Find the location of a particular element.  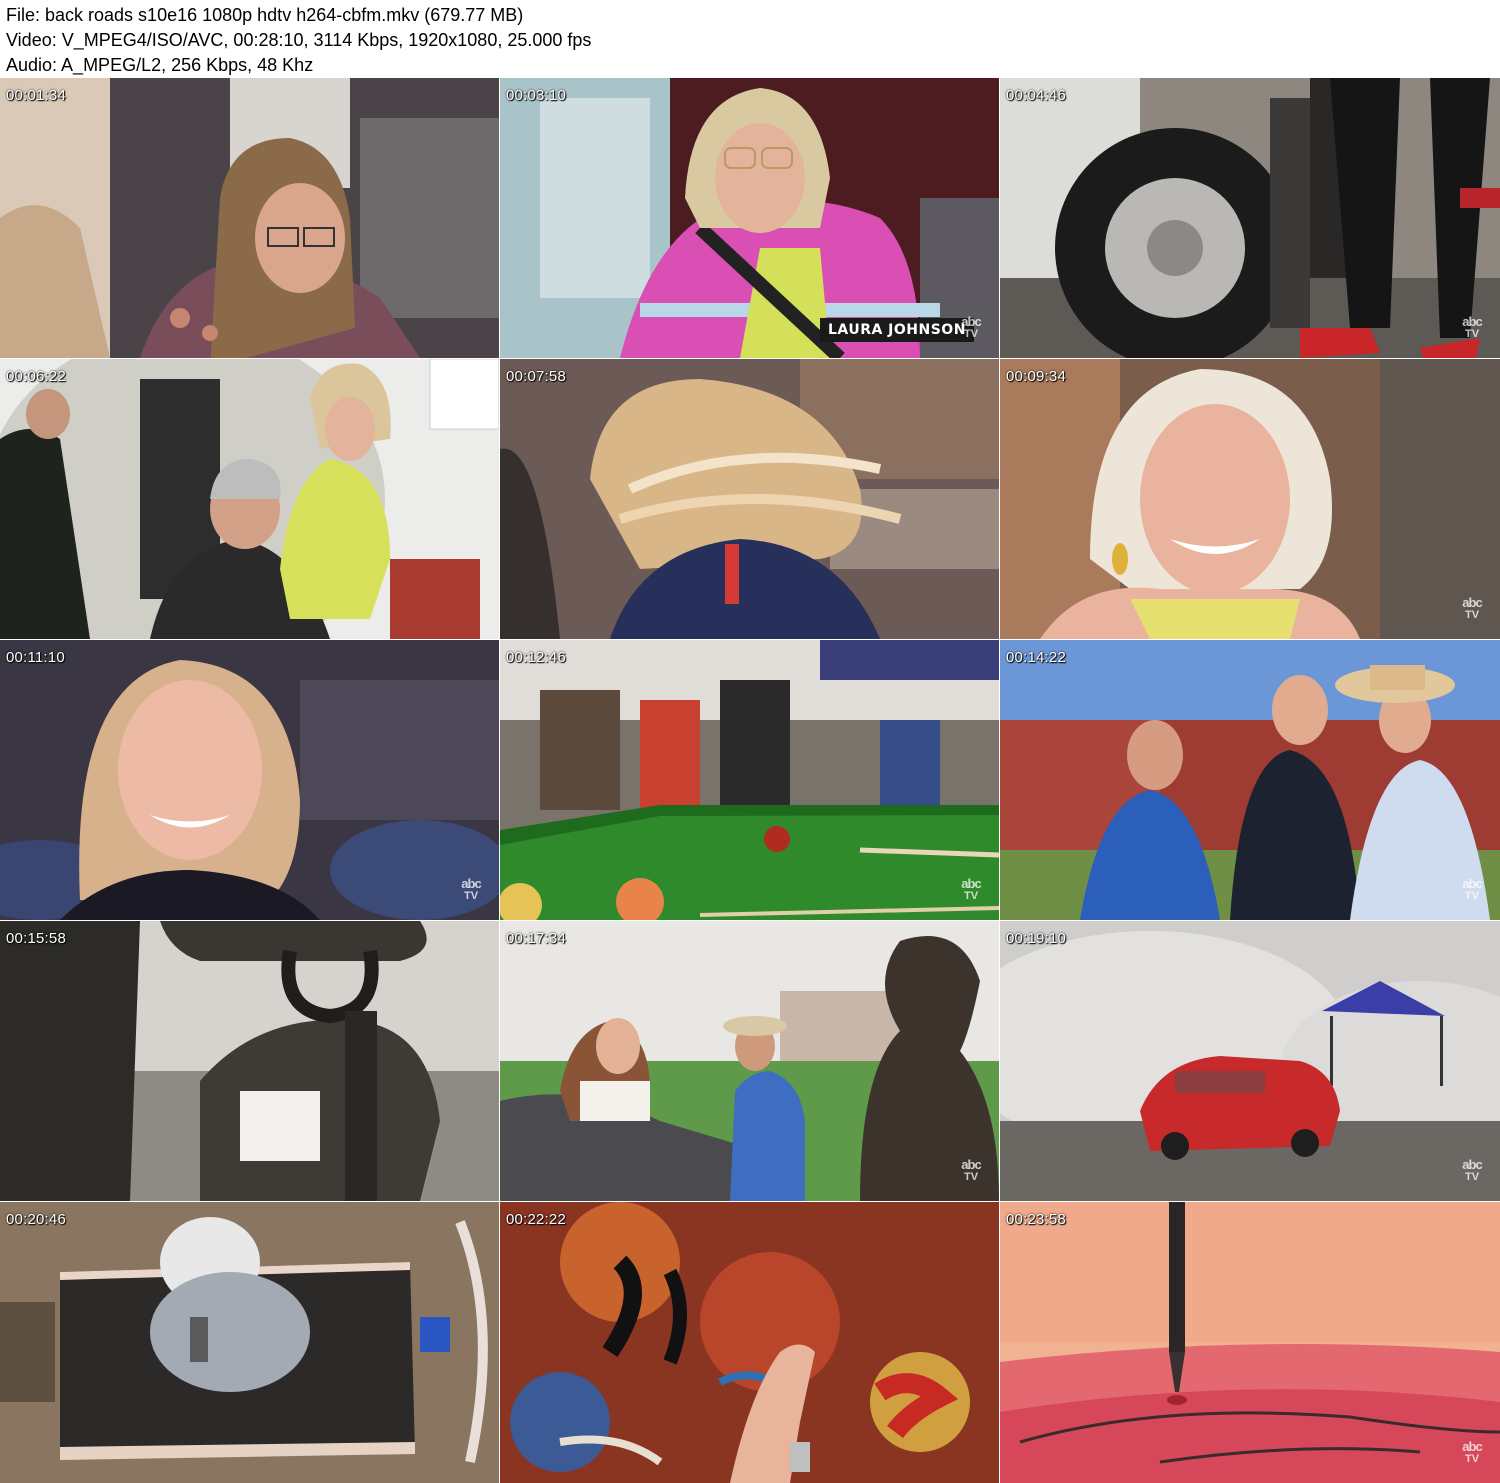

scene-burnout-car is located at coordinates (1250, 1061).